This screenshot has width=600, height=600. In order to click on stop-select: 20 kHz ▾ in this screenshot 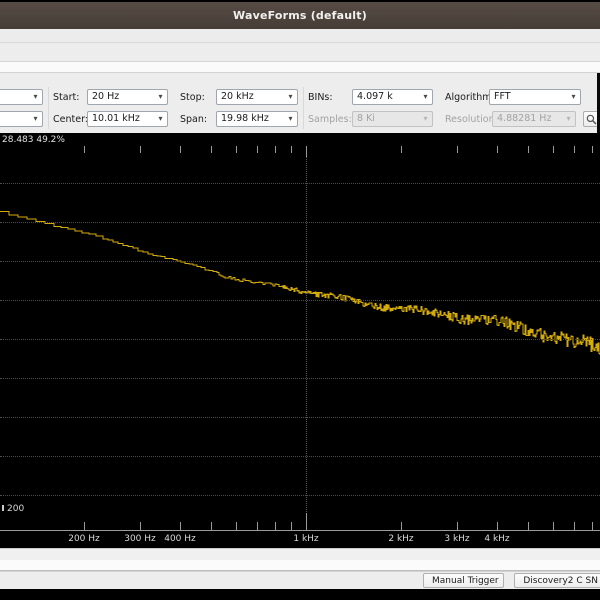, I will do `click(257, 97)`.